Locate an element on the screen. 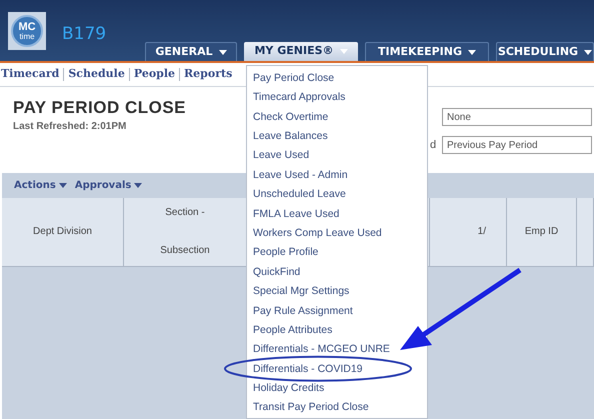 This screenshot has height=419, width=594. nav-tab: MY GENIES® is located at coordinates (301, 51).